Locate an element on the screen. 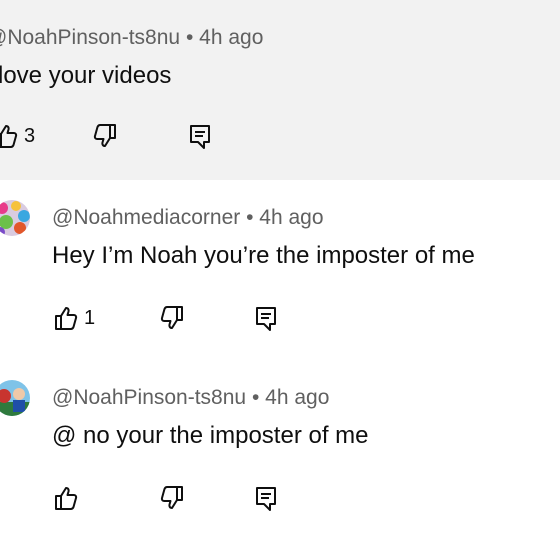 The image size is (560, 560). like-button: 1 is located at coordinates (73, 318).